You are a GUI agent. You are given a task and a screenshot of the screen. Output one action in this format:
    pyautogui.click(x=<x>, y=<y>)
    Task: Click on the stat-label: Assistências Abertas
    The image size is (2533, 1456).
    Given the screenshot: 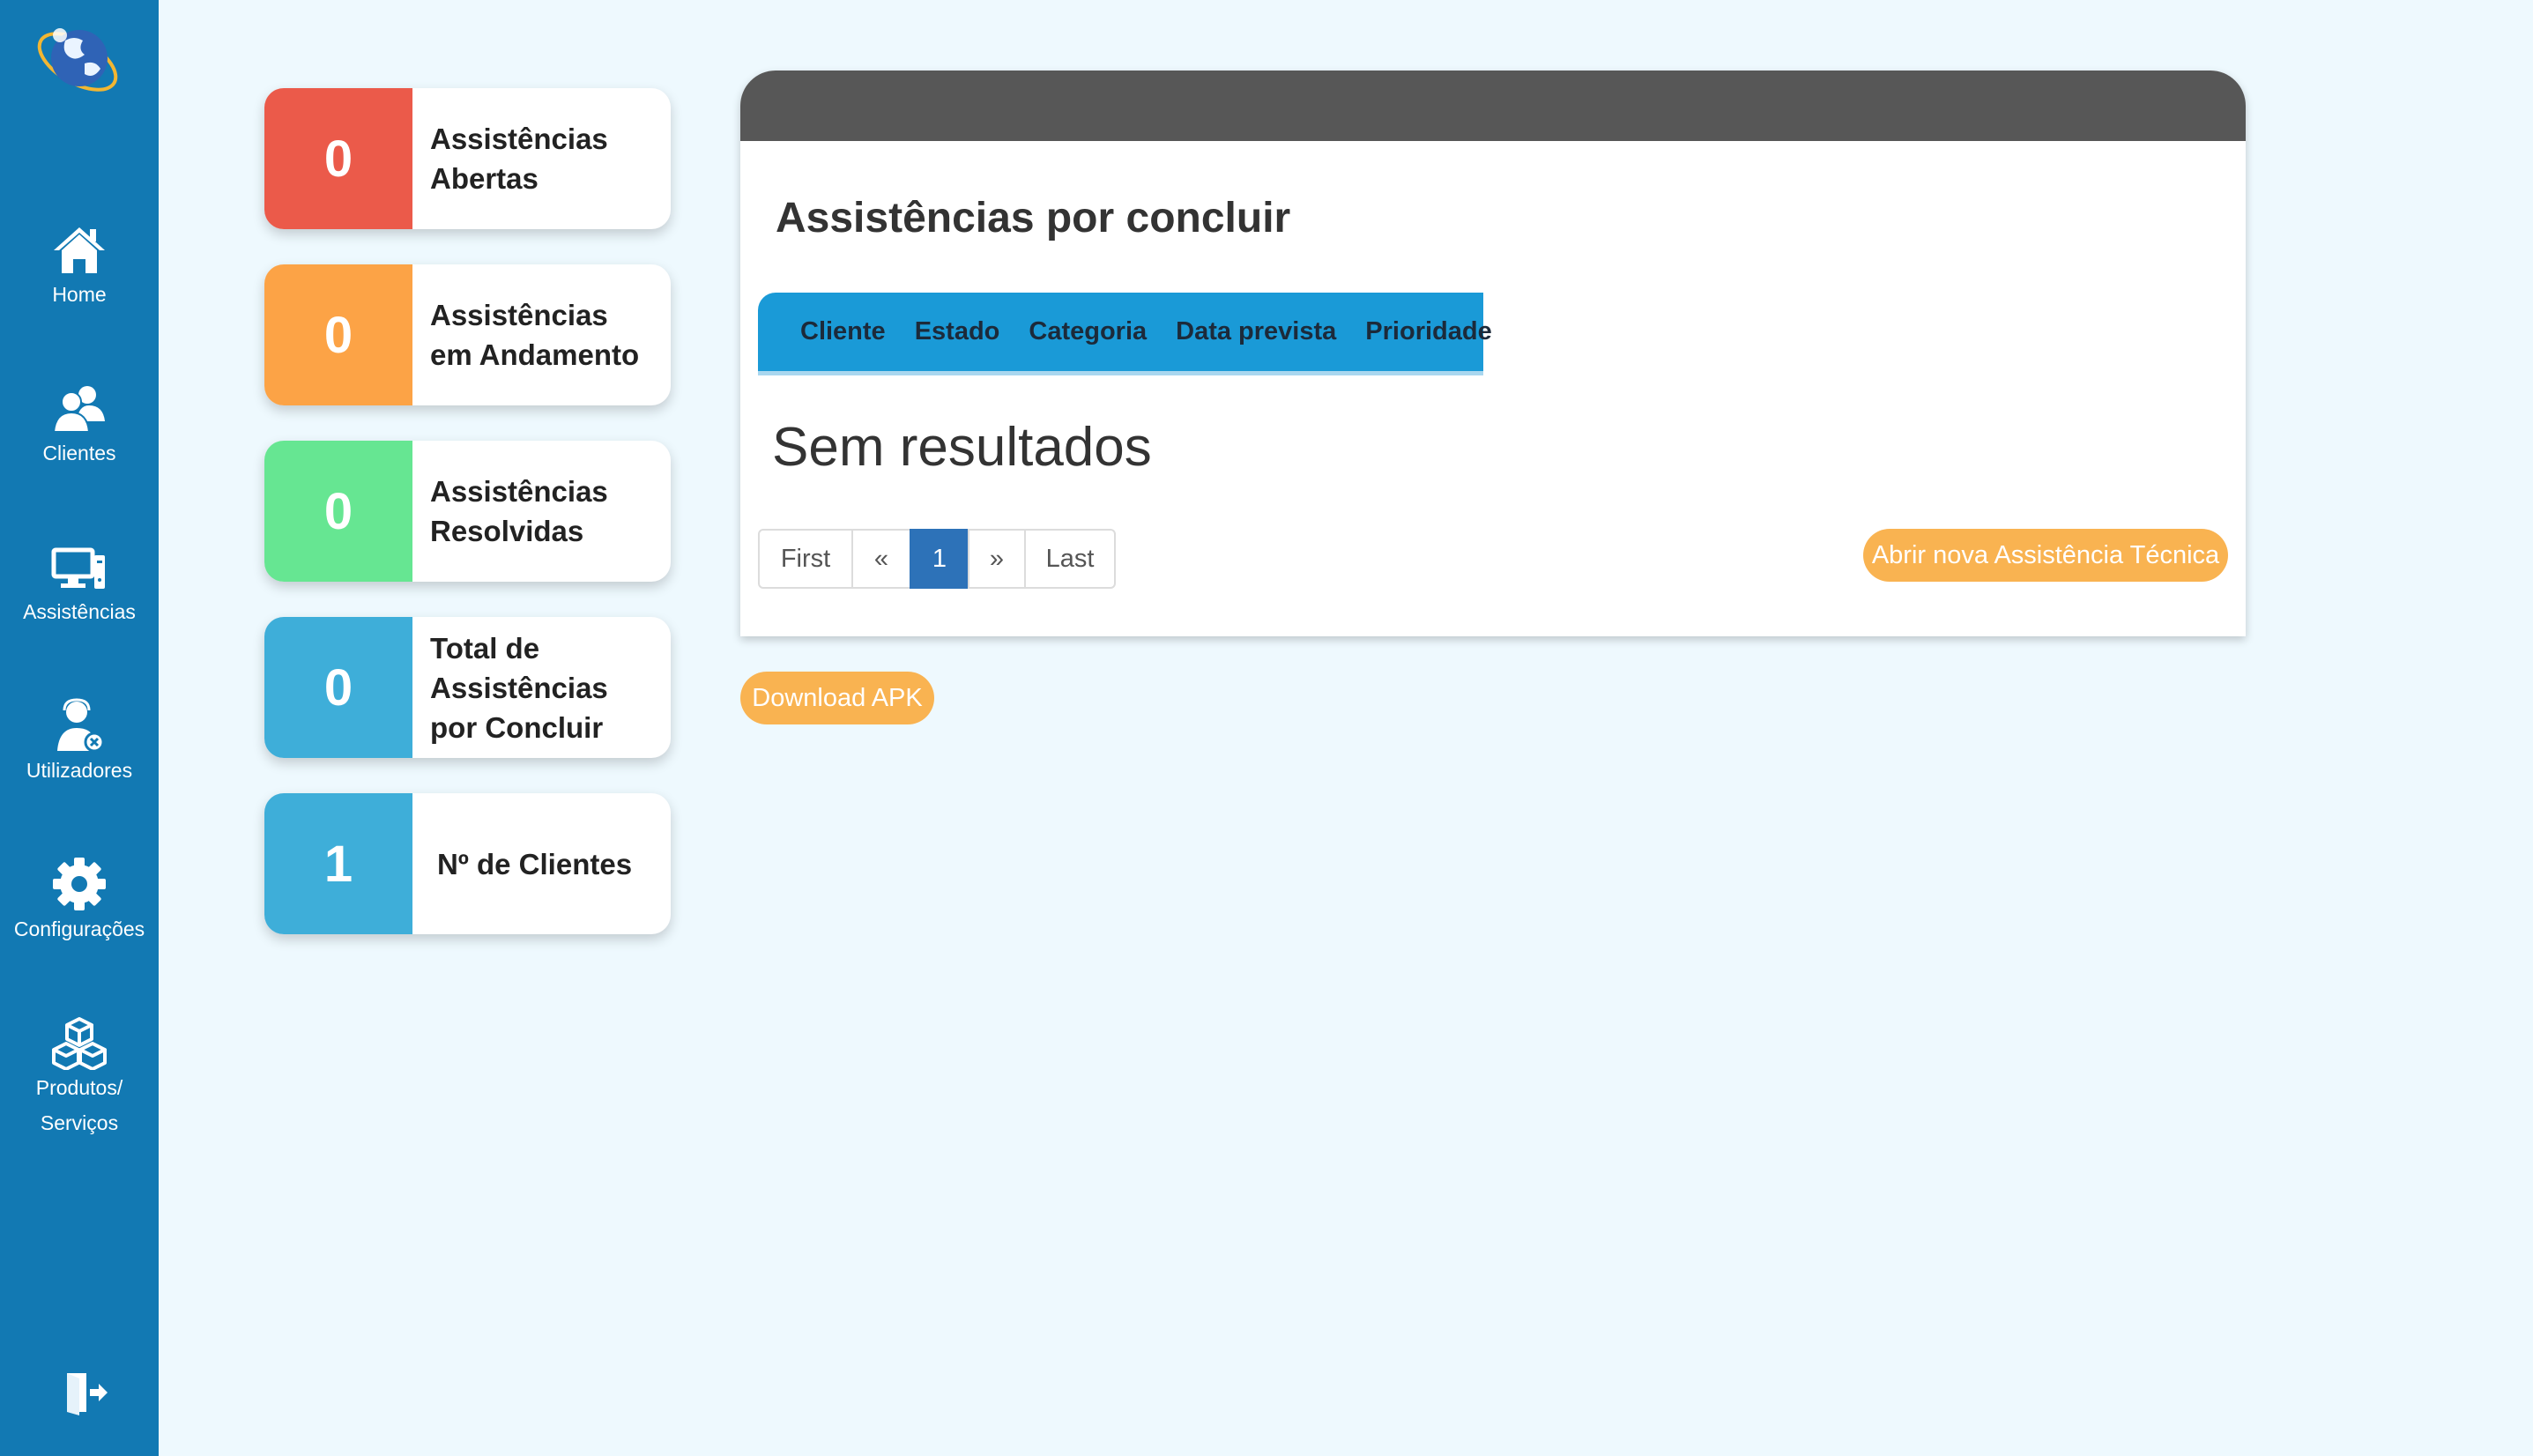 What is the action you would take?
    pyautogui.click(x=519, y=159)
    